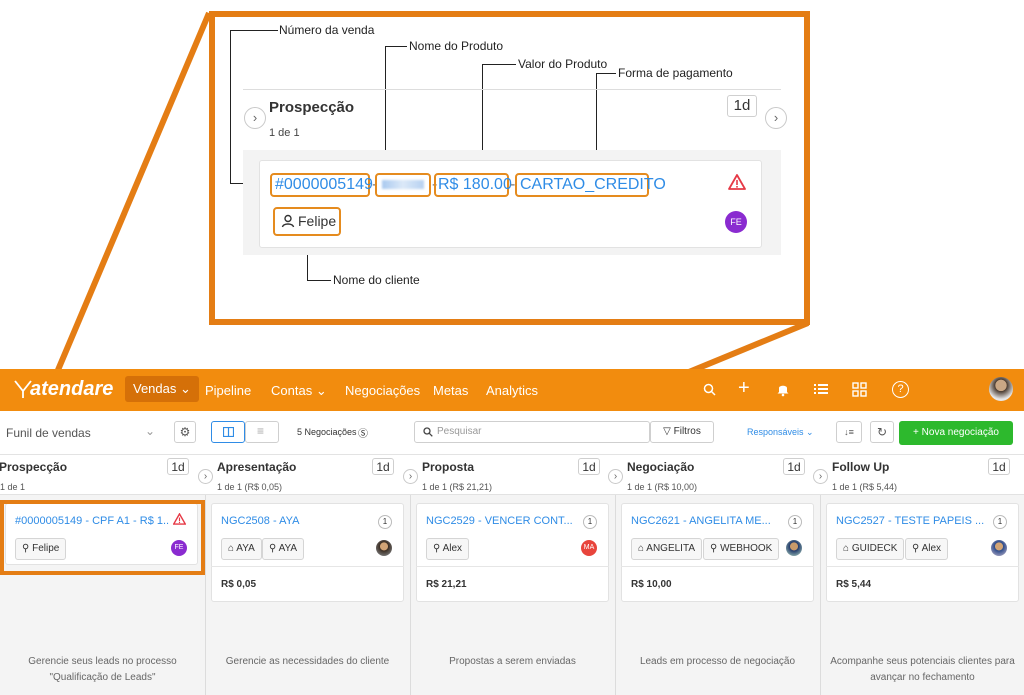 The width and height of the screenshot is (1024, 695). I want to click on user-icon, so click(288, 221).